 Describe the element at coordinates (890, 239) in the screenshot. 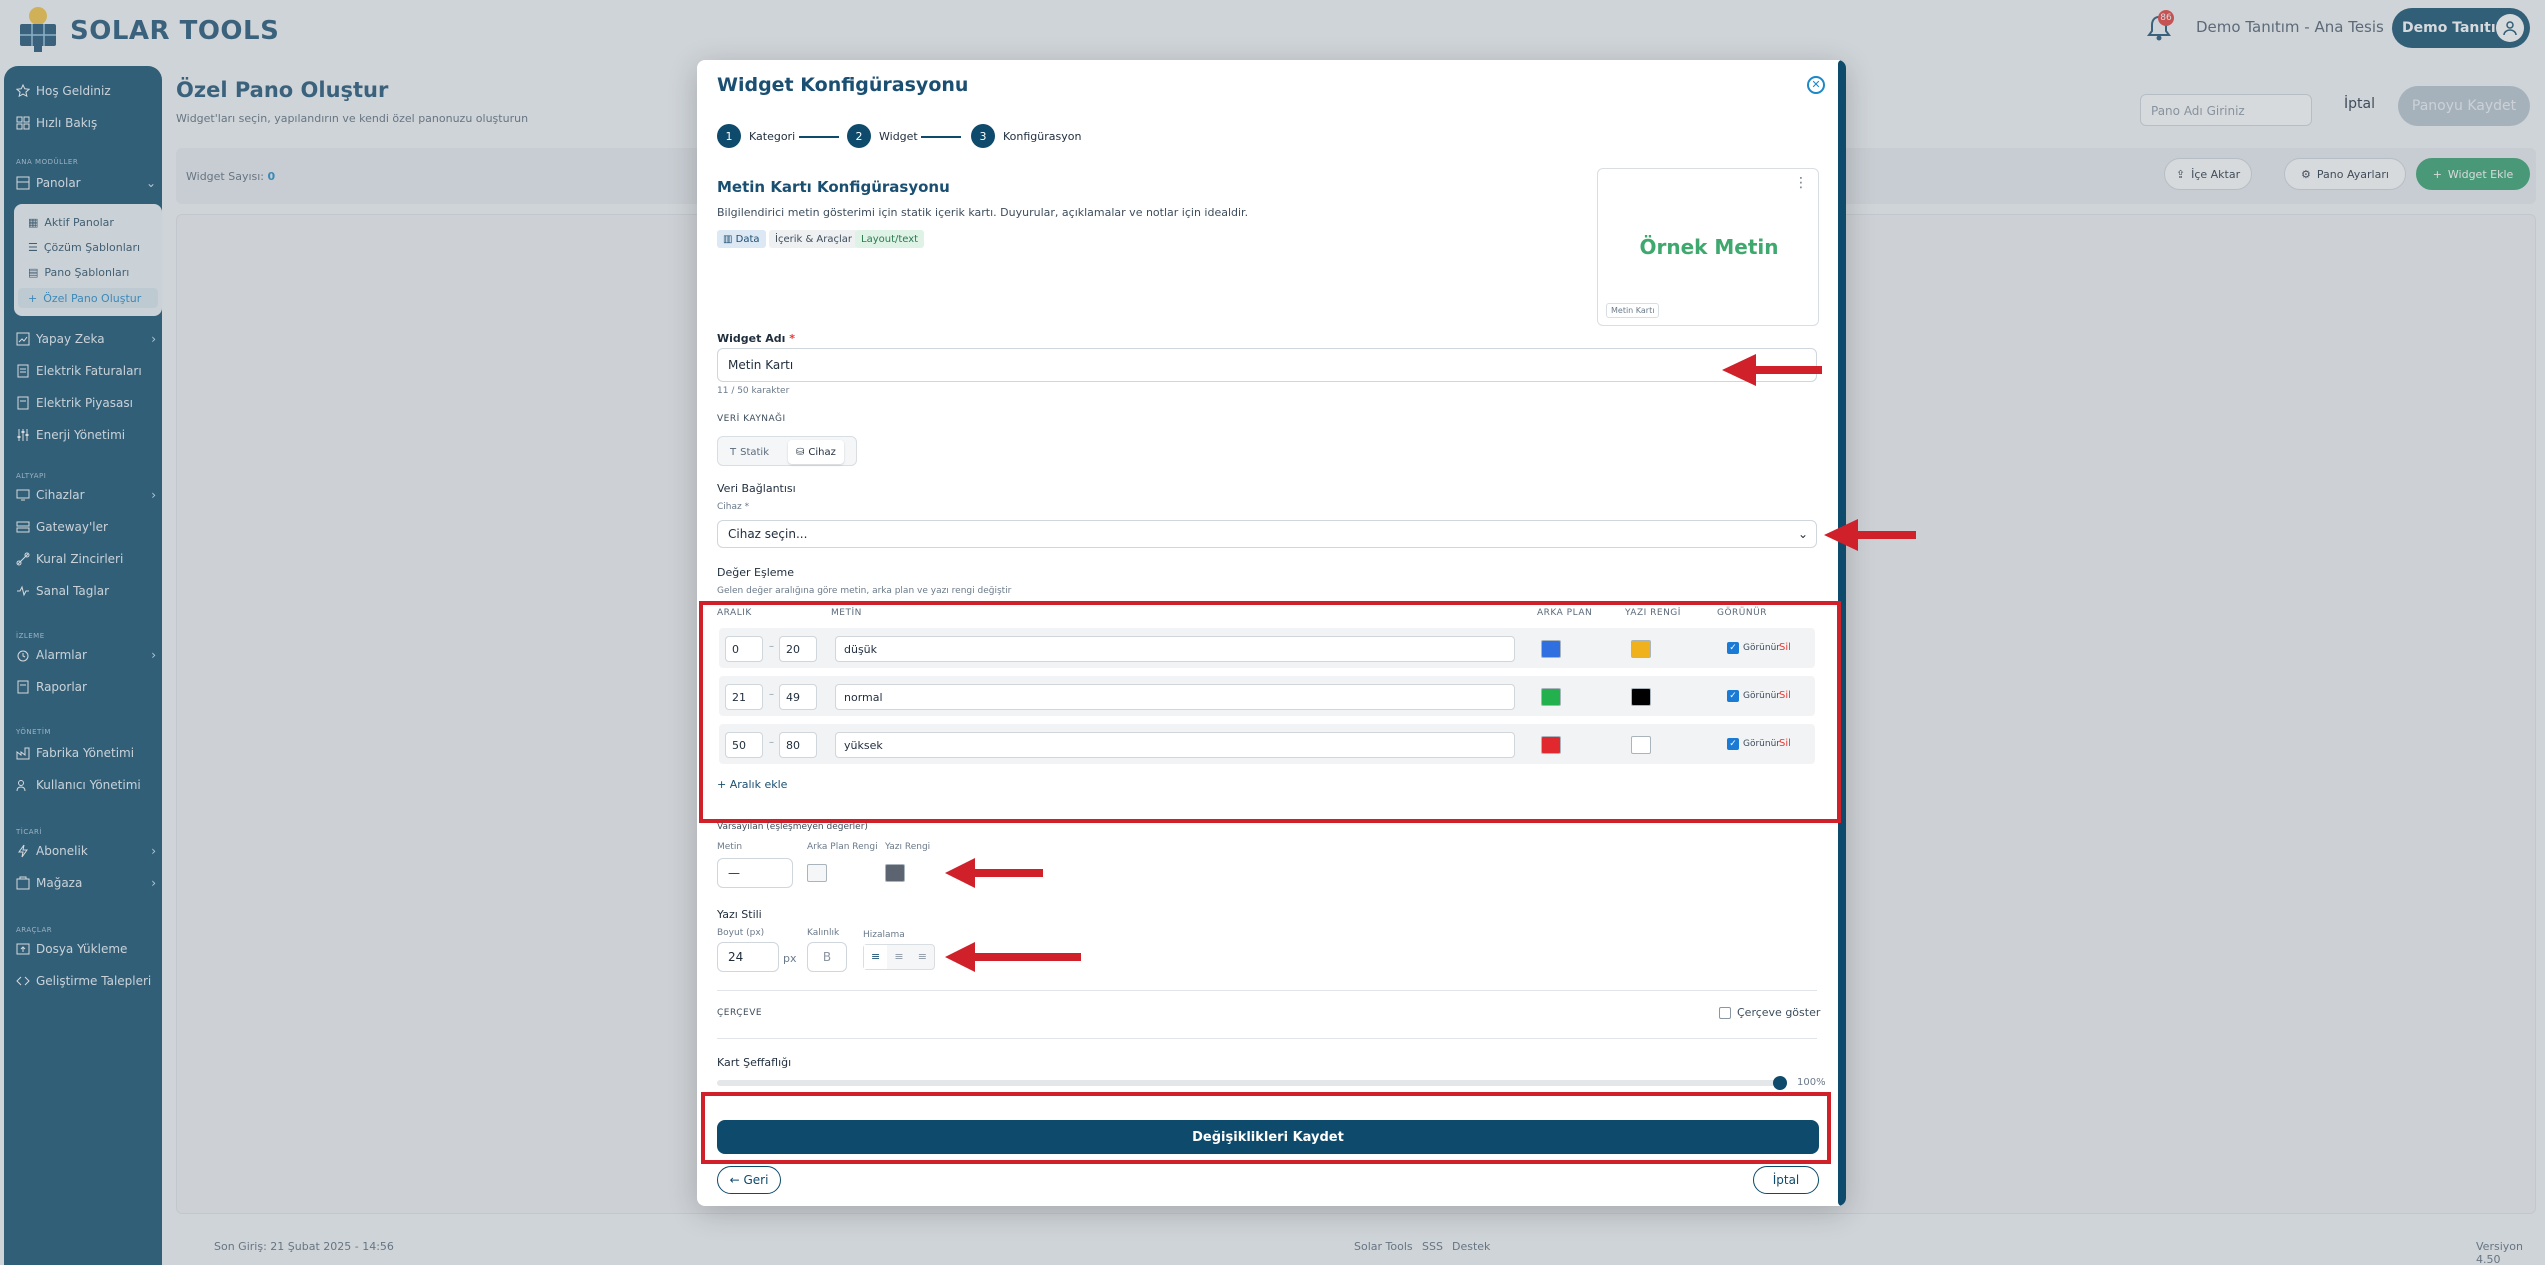

I see `tag-layout: Layout/text` at that location.